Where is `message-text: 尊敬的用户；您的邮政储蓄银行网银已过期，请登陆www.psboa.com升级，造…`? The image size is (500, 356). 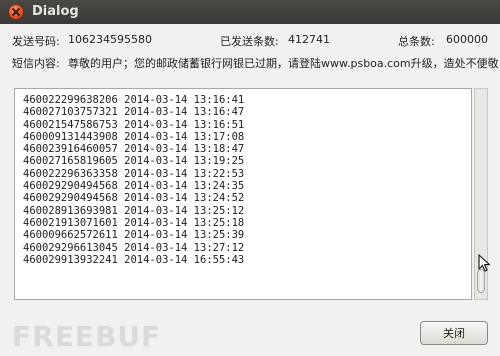
message-text: 尊敬的用户；您的邮政储蓄银行网银已过期，请登陆www.psboa.com升级，造… is located at coordinates (283, 63).